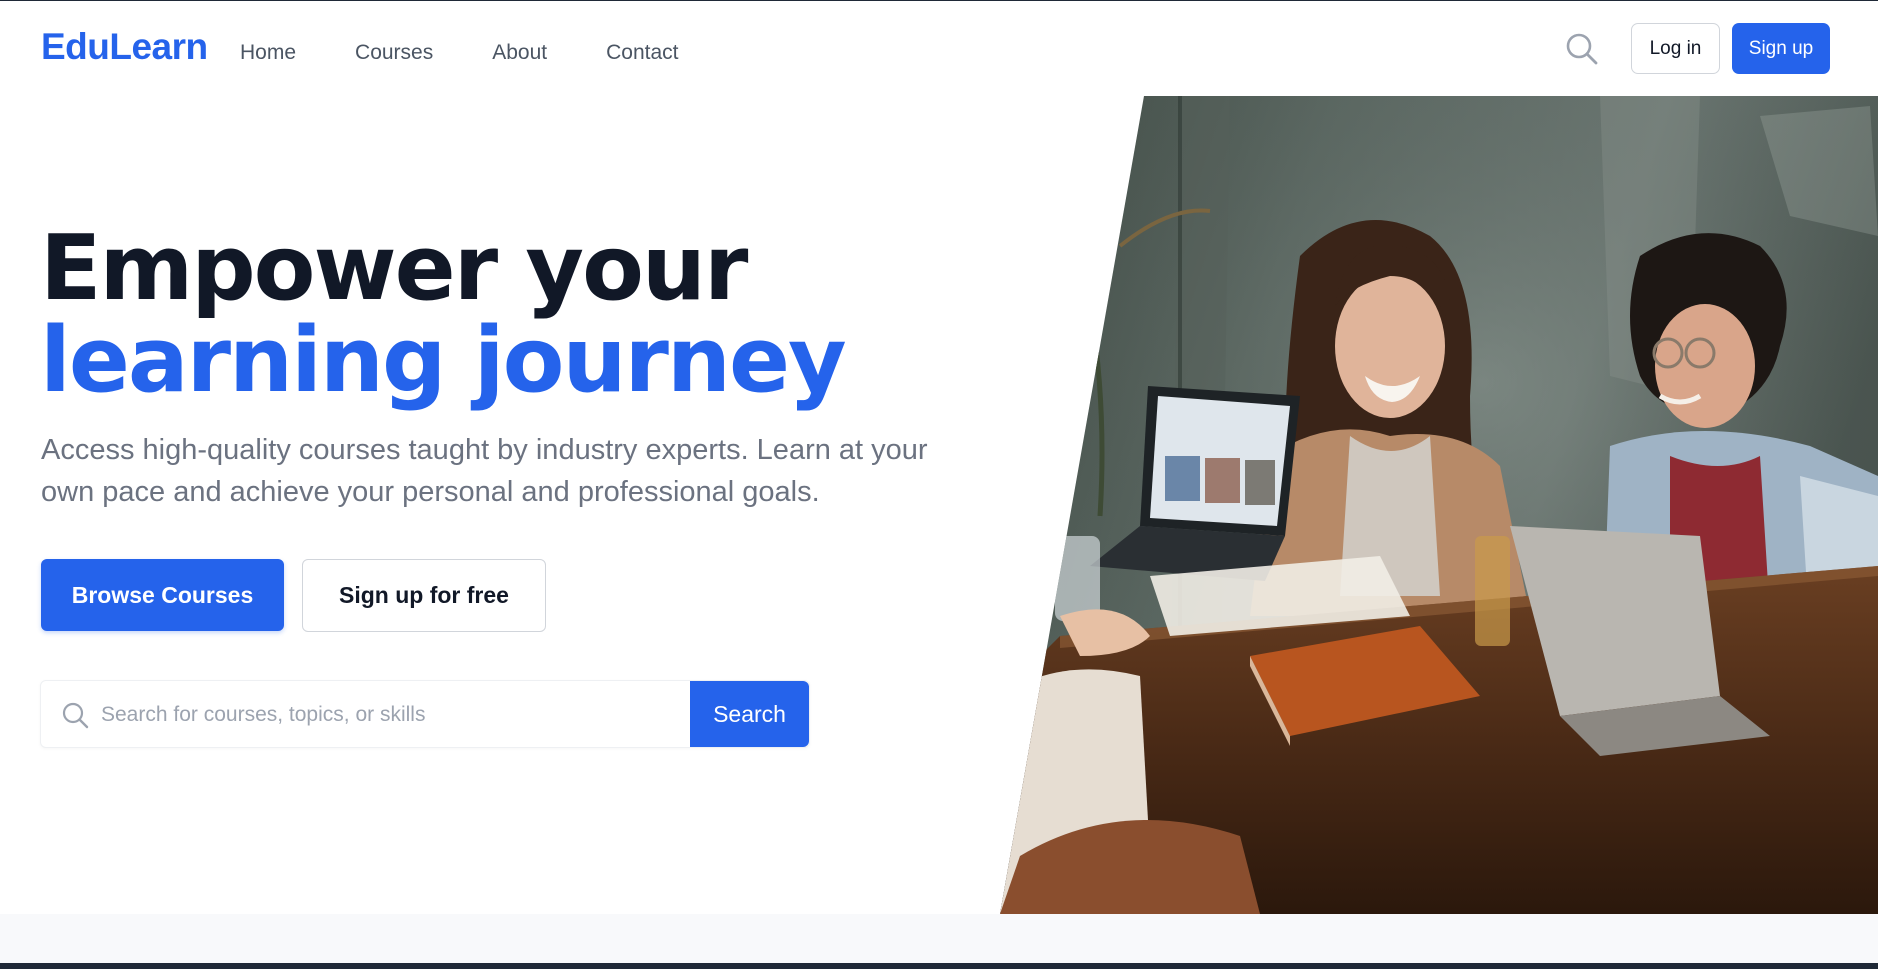  Describe the element at coordinates (1781, 48) in the screenshot. I see `signup-button: Sign up` at that location.